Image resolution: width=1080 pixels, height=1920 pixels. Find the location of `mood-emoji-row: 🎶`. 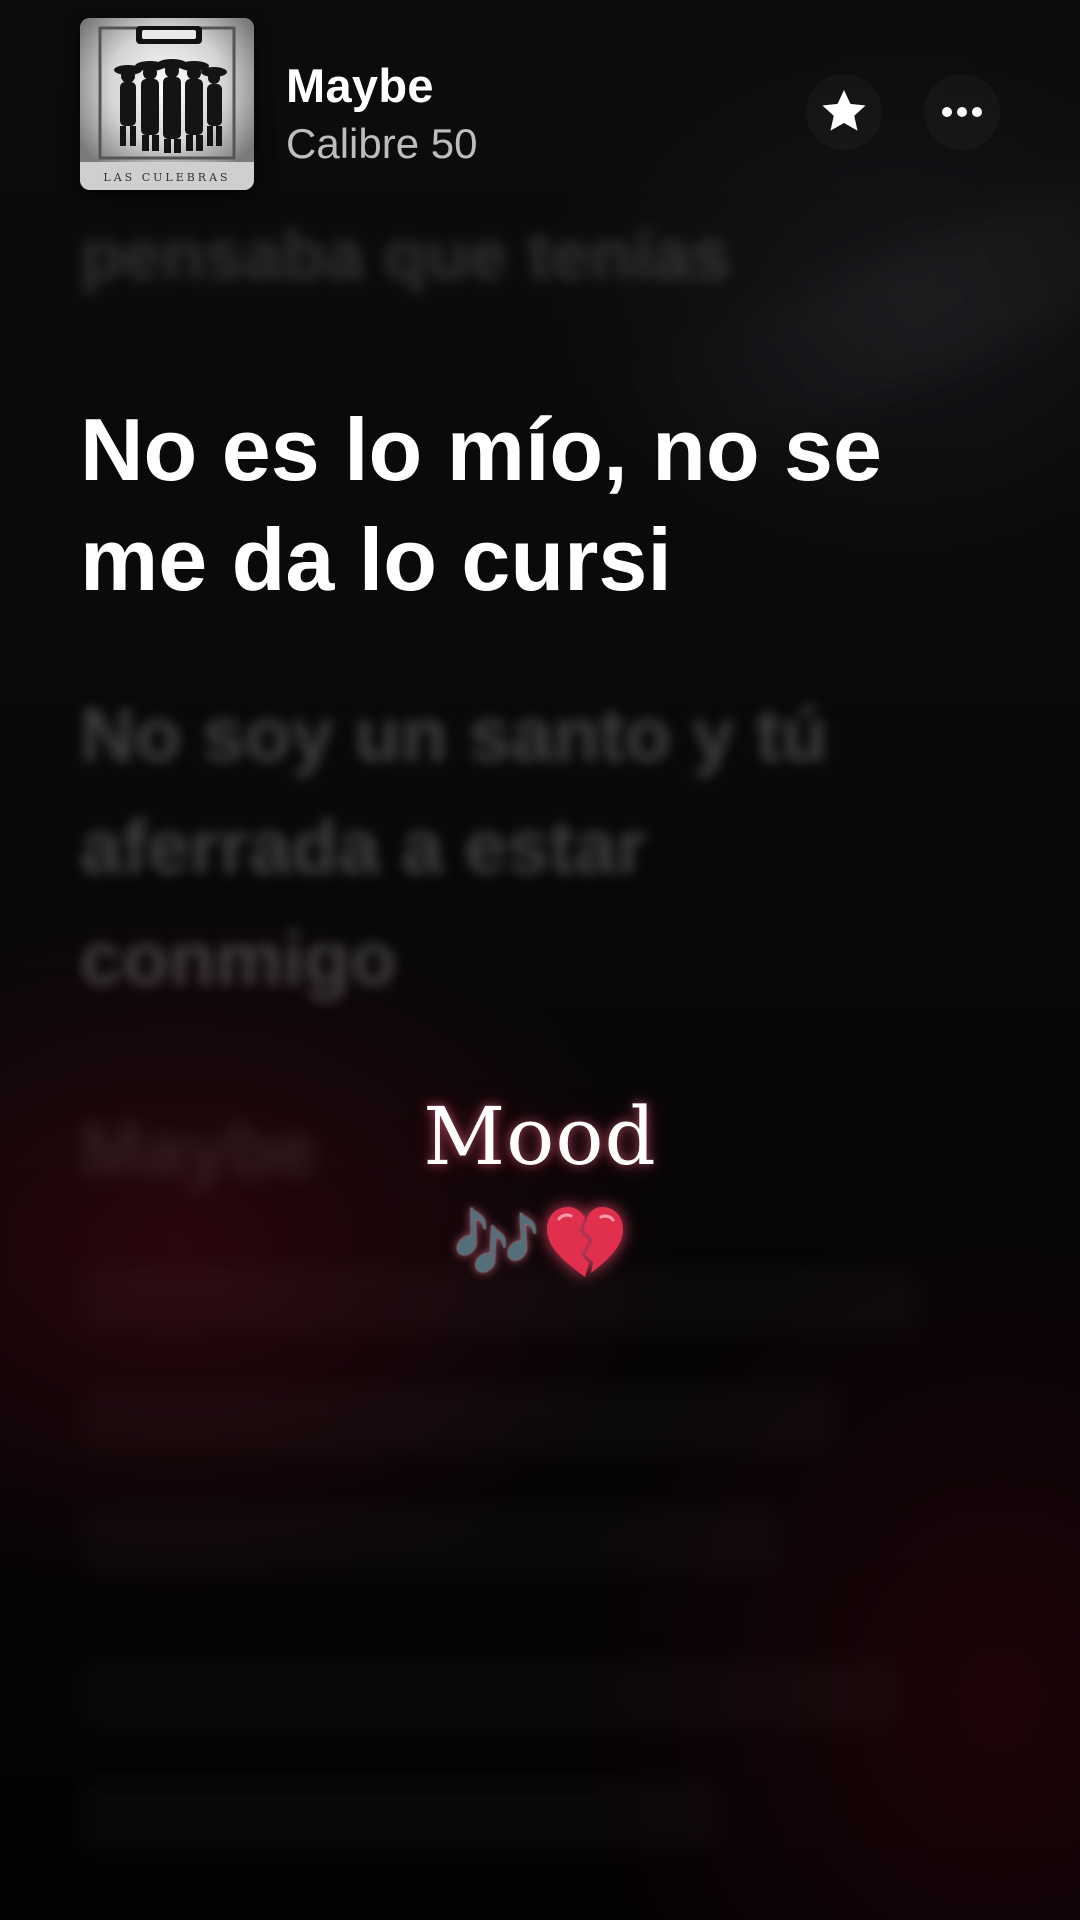

mood-emoji-row: 🎶 is located at coordinates (539, 1243).